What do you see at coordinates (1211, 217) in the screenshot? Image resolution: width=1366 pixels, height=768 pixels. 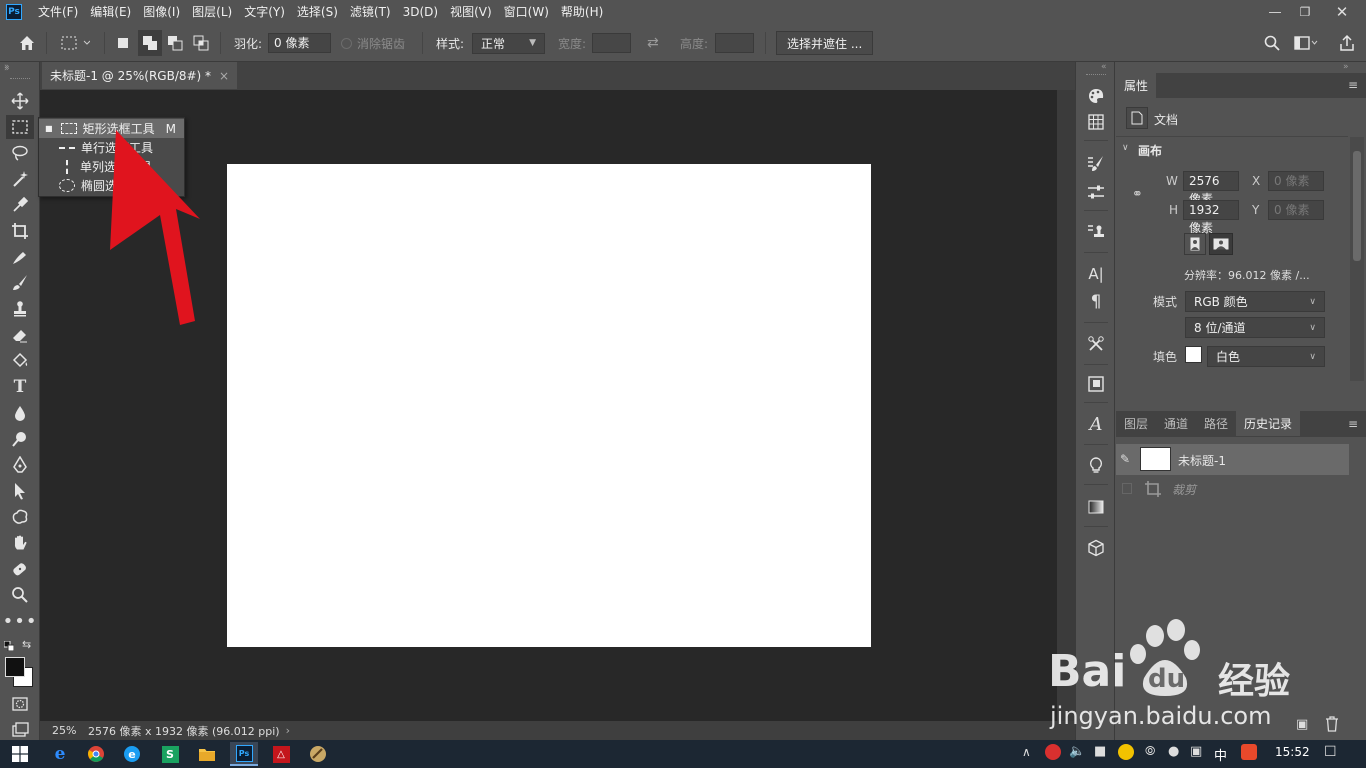 I see `canvas-height-input: 1932 像素` at bounding box center [1211, 217].